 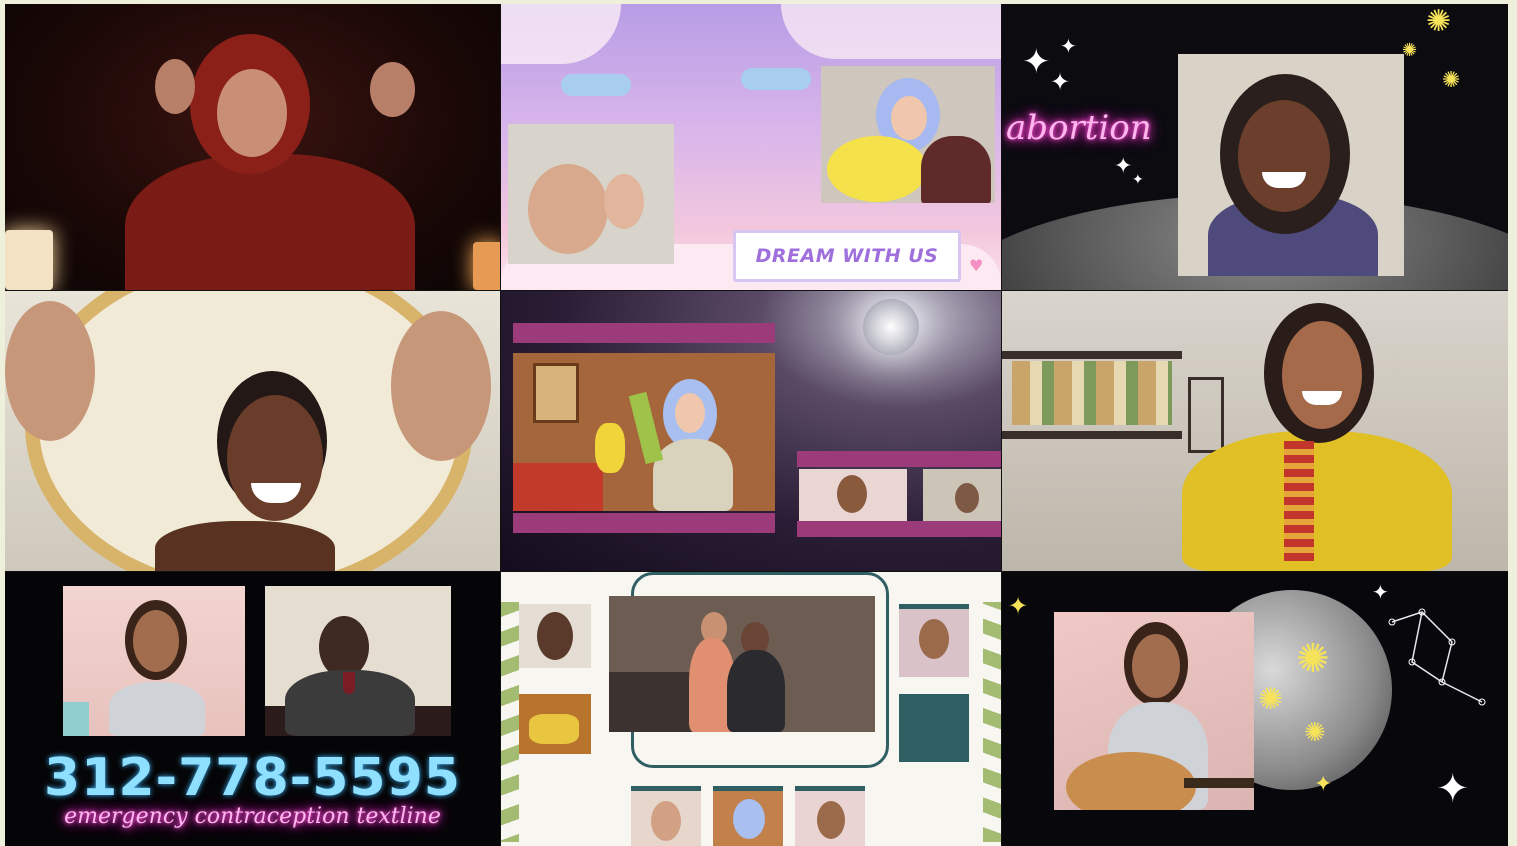 What do you see at coordinates (1154, 711) in the screenshot?
I see `guitarist-inset` at bounding box center [1154, 711].